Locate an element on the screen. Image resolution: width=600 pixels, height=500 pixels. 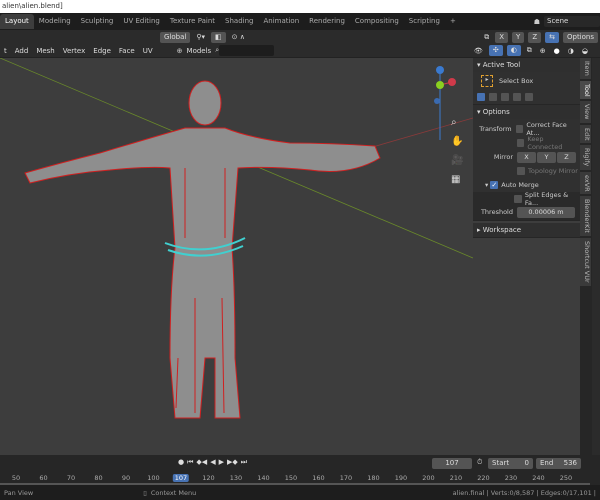
frame-tick: 70 is located at coordinates (71, 478).